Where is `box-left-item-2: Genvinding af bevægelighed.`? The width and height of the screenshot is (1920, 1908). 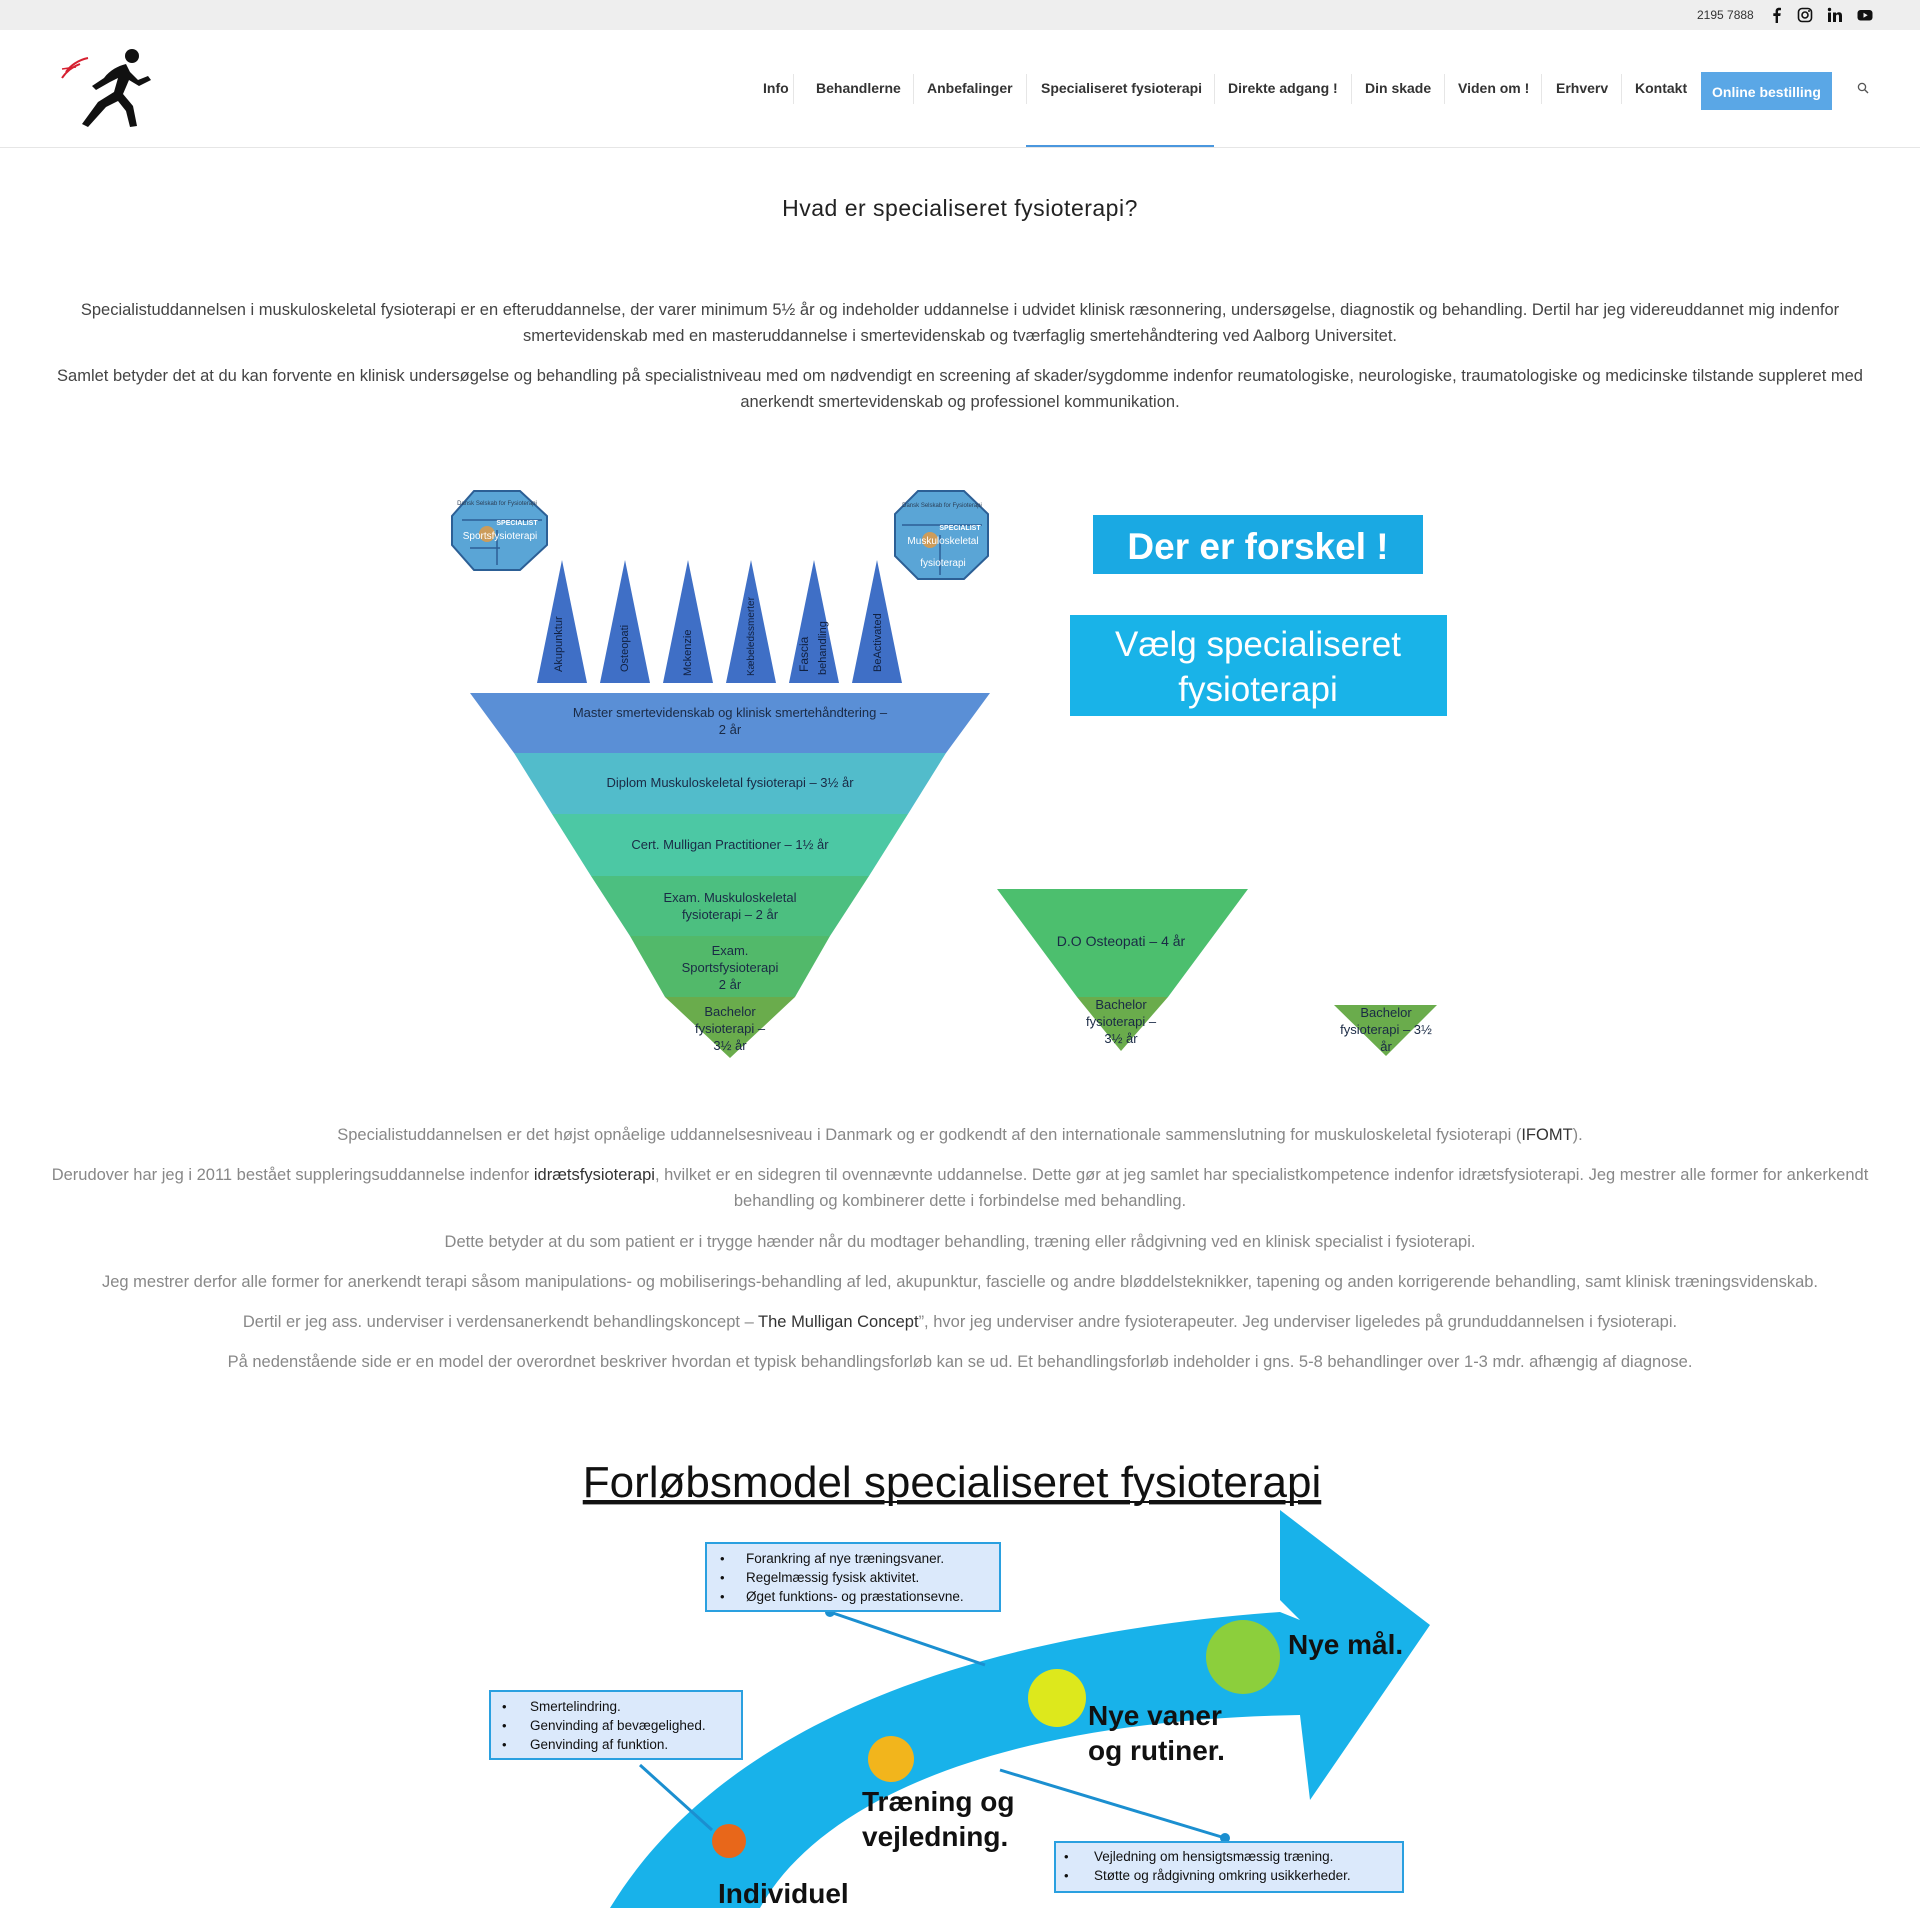
box-left-item-2: Genvinding af bevægelighed. is located at coordinates (618, 1725).